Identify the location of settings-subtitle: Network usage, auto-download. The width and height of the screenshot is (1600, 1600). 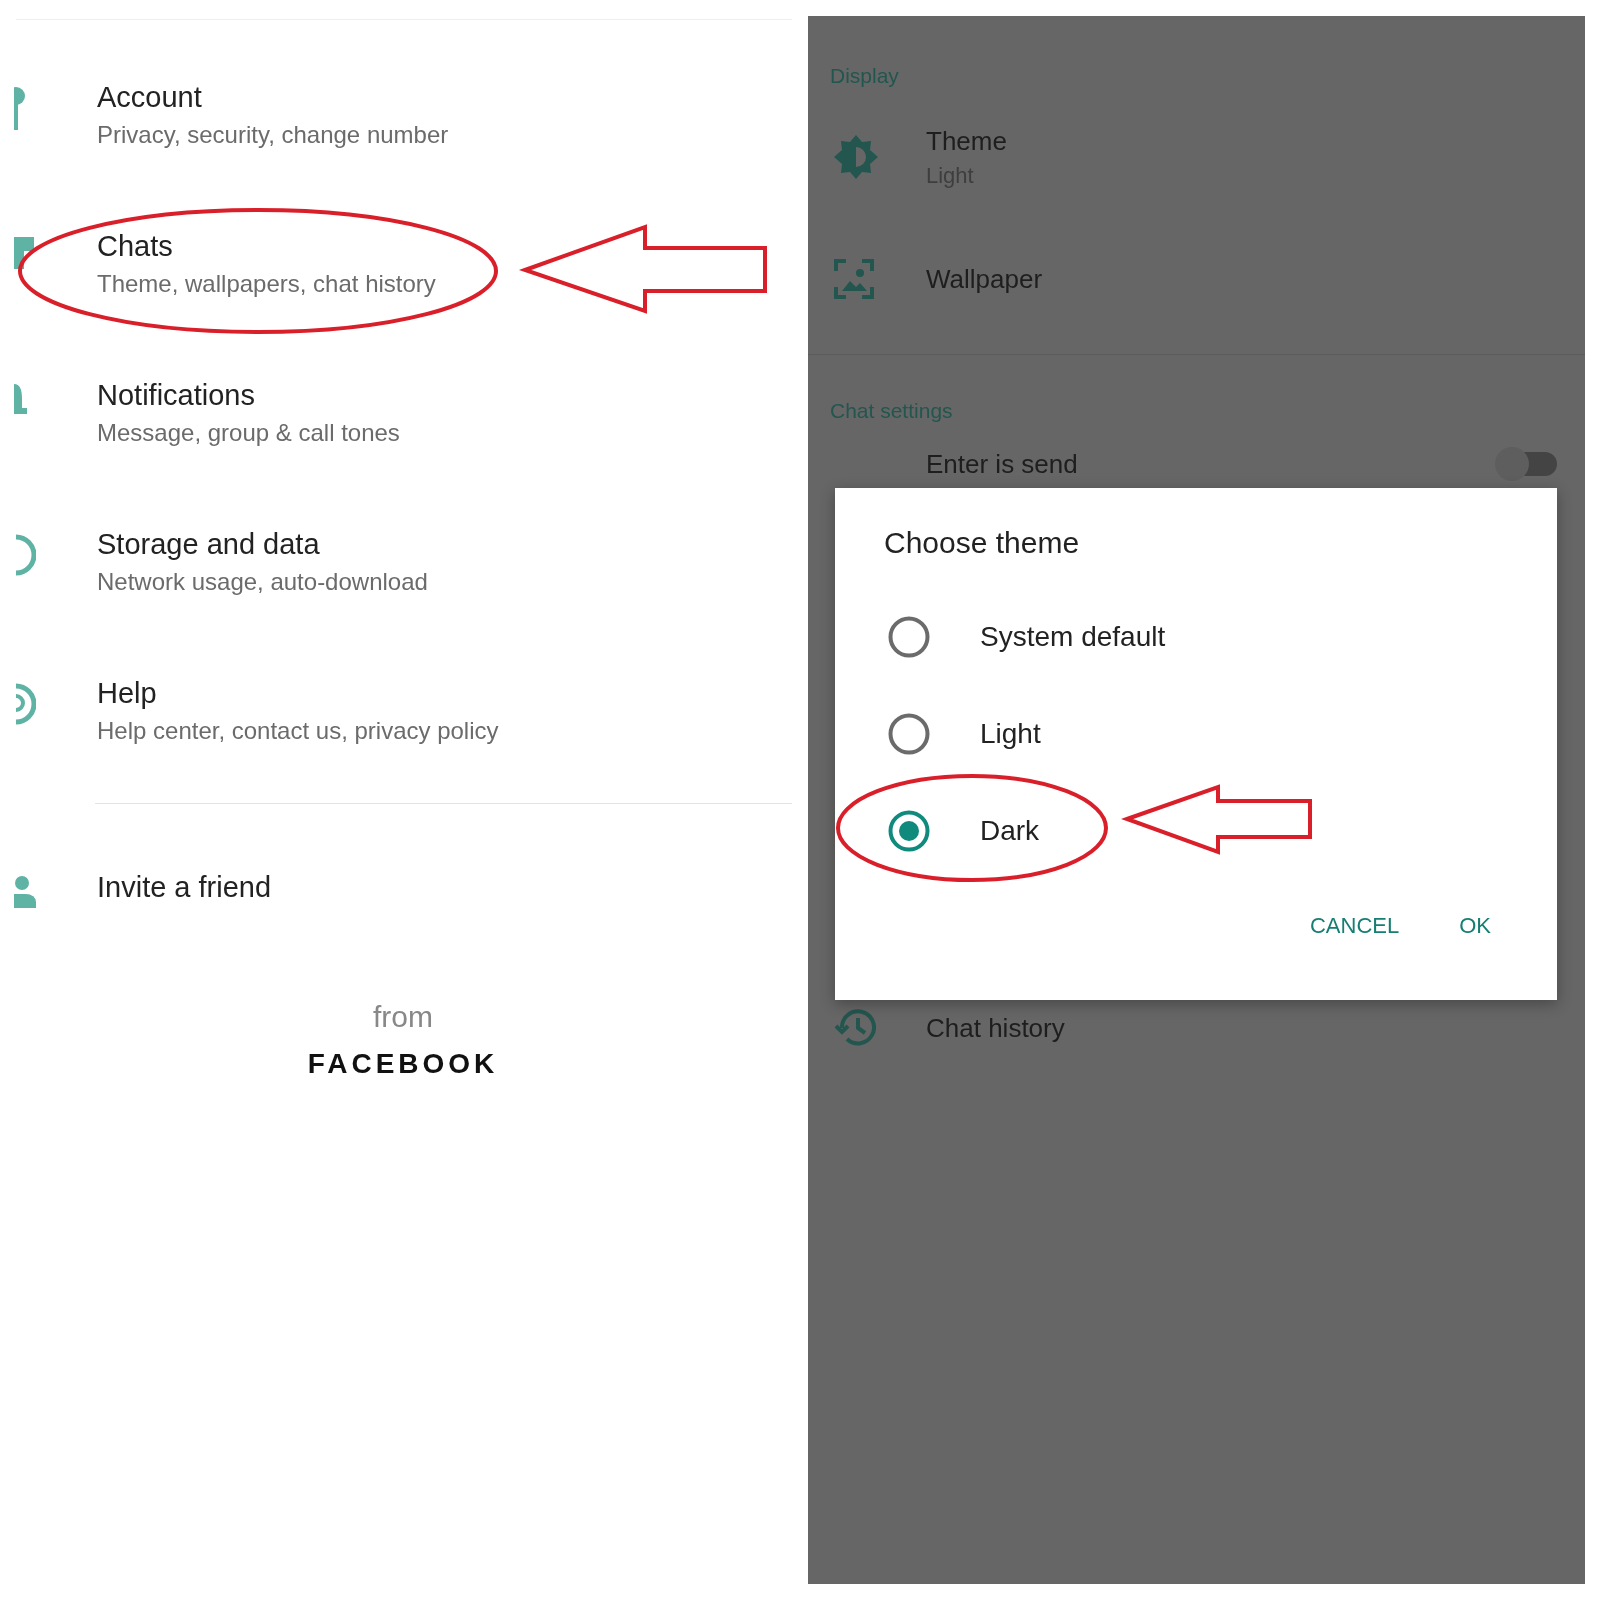
(262, 582).